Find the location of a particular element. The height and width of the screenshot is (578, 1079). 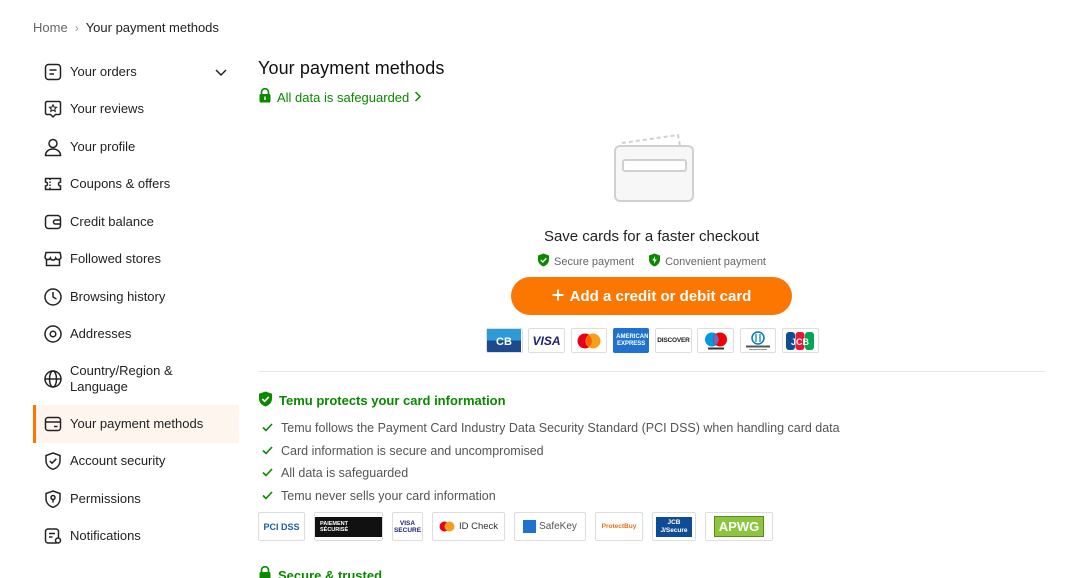

lock-icon is located at coordinates (265, 96).